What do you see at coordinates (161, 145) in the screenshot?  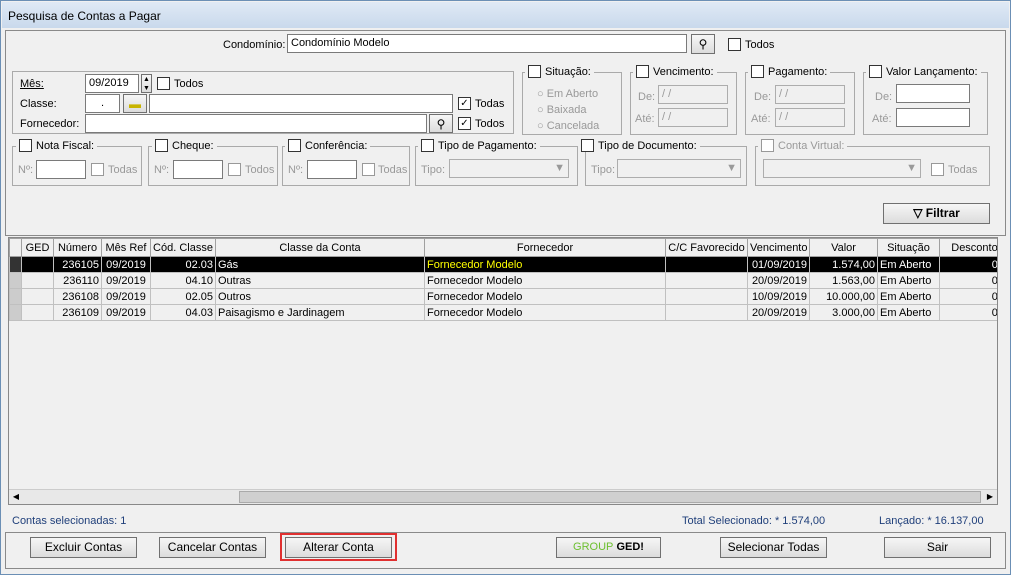 I see `cheque-checkbox` at bounding box center [161, 145].